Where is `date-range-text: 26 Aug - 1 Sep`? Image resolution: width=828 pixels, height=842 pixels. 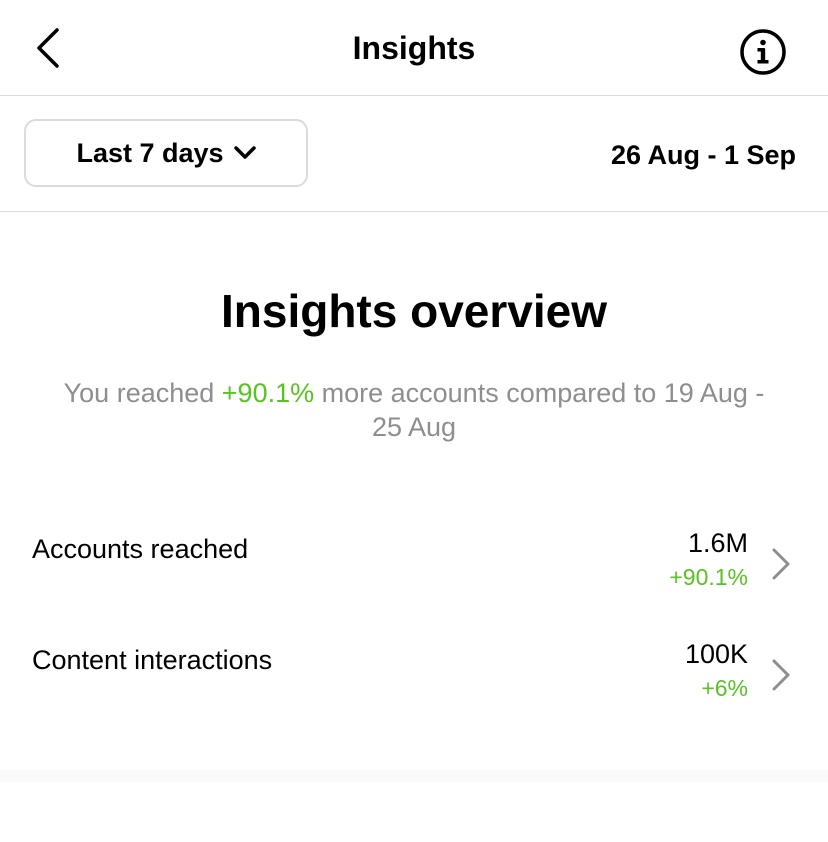 date-range-text: 26 Aug - 1 Sep is located at coordinates (703, 155).